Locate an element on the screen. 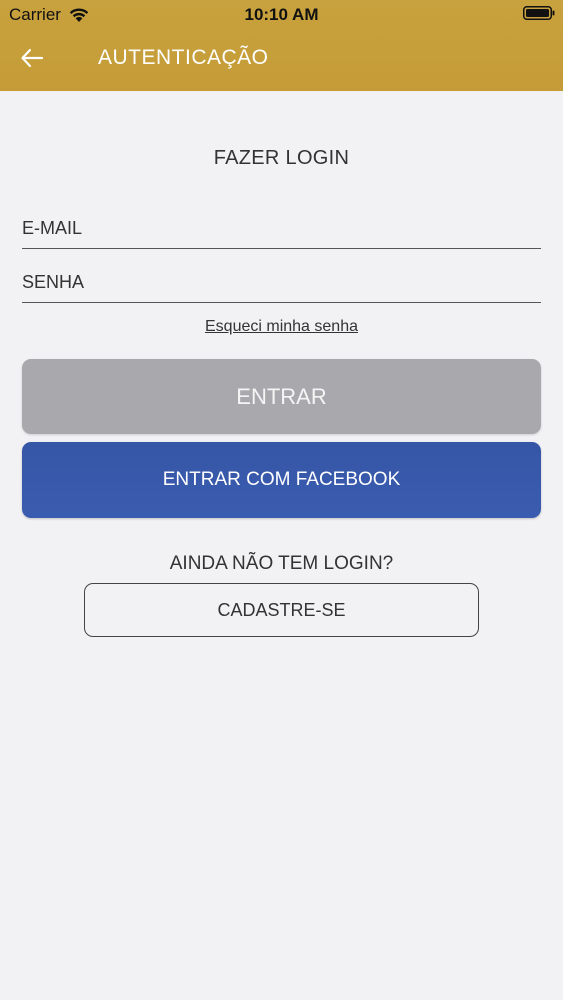 This screenshot has height=1000, width=563. login-title: FAZER LOGIN is located at coordinates (281, 158).